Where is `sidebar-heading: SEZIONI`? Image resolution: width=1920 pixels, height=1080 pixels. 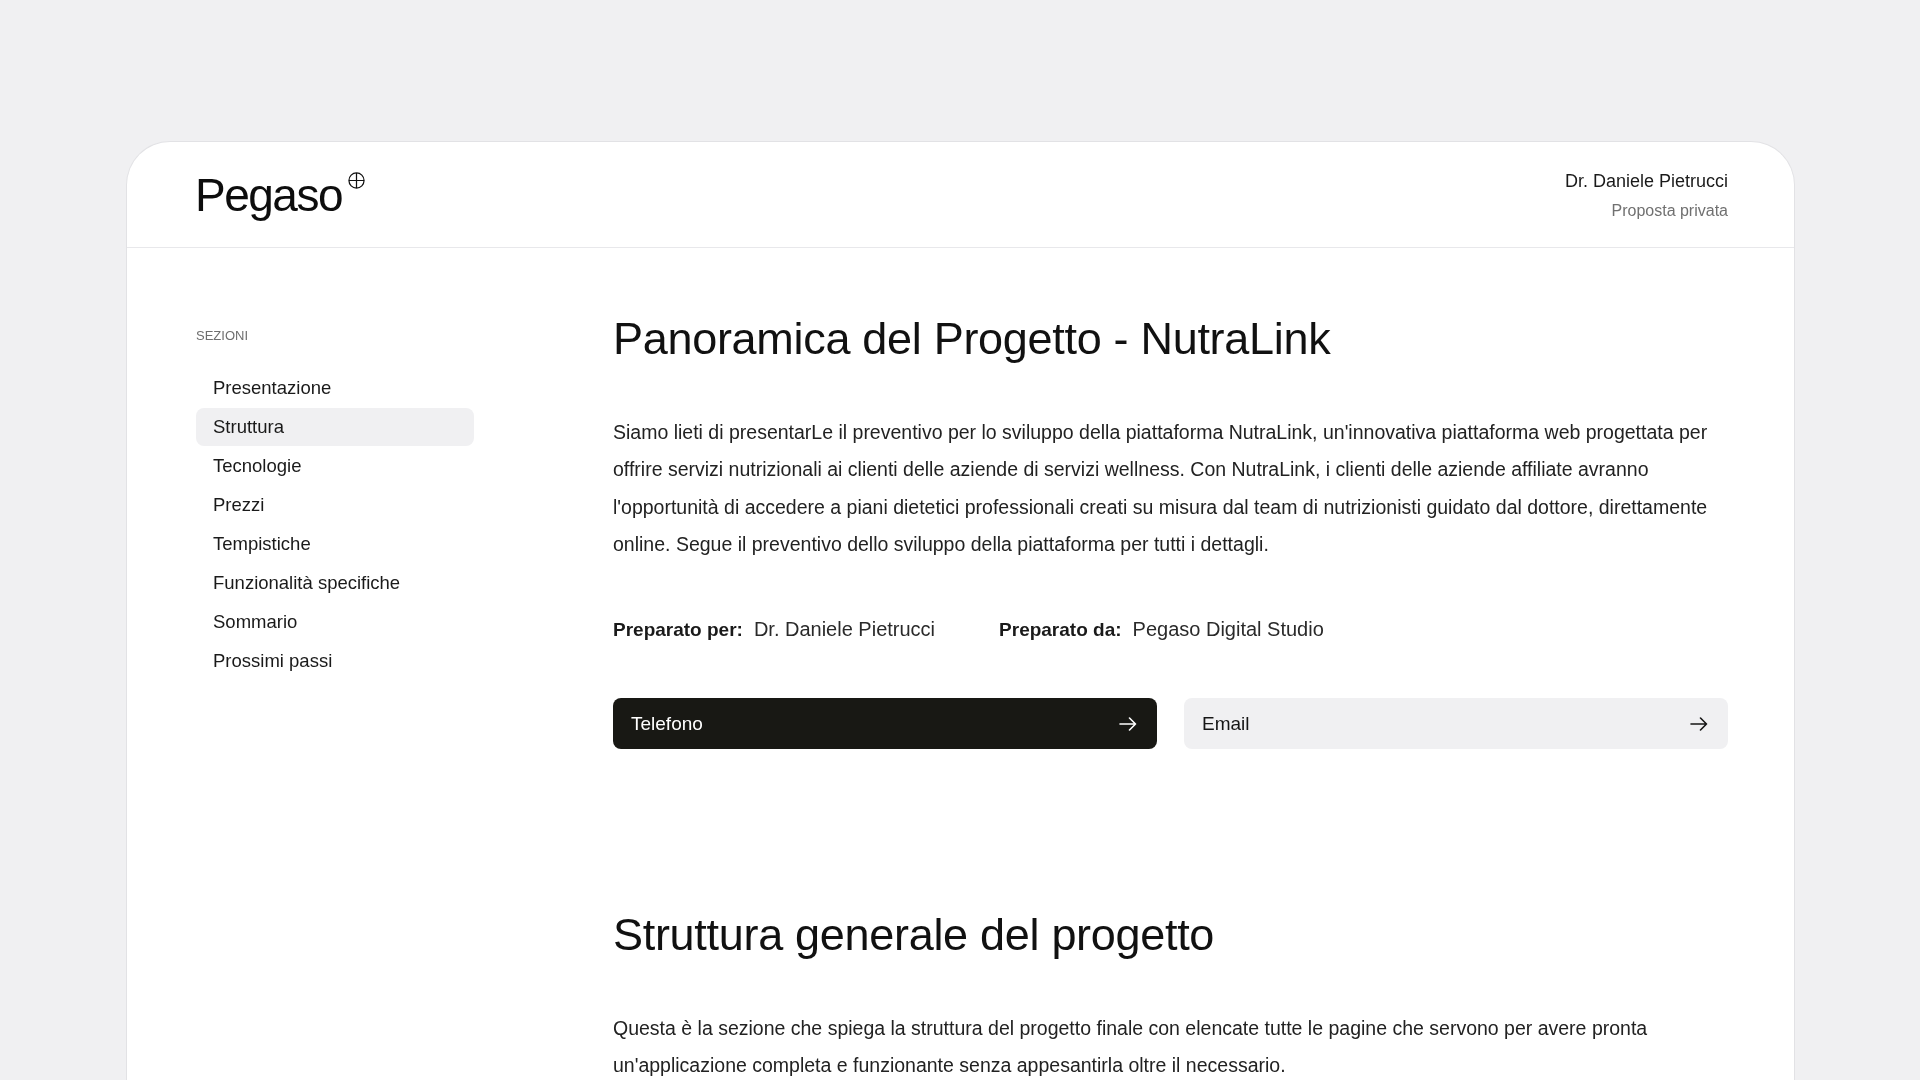
sidebar-heading: SEZIONI is located at coordinates (222, 336).